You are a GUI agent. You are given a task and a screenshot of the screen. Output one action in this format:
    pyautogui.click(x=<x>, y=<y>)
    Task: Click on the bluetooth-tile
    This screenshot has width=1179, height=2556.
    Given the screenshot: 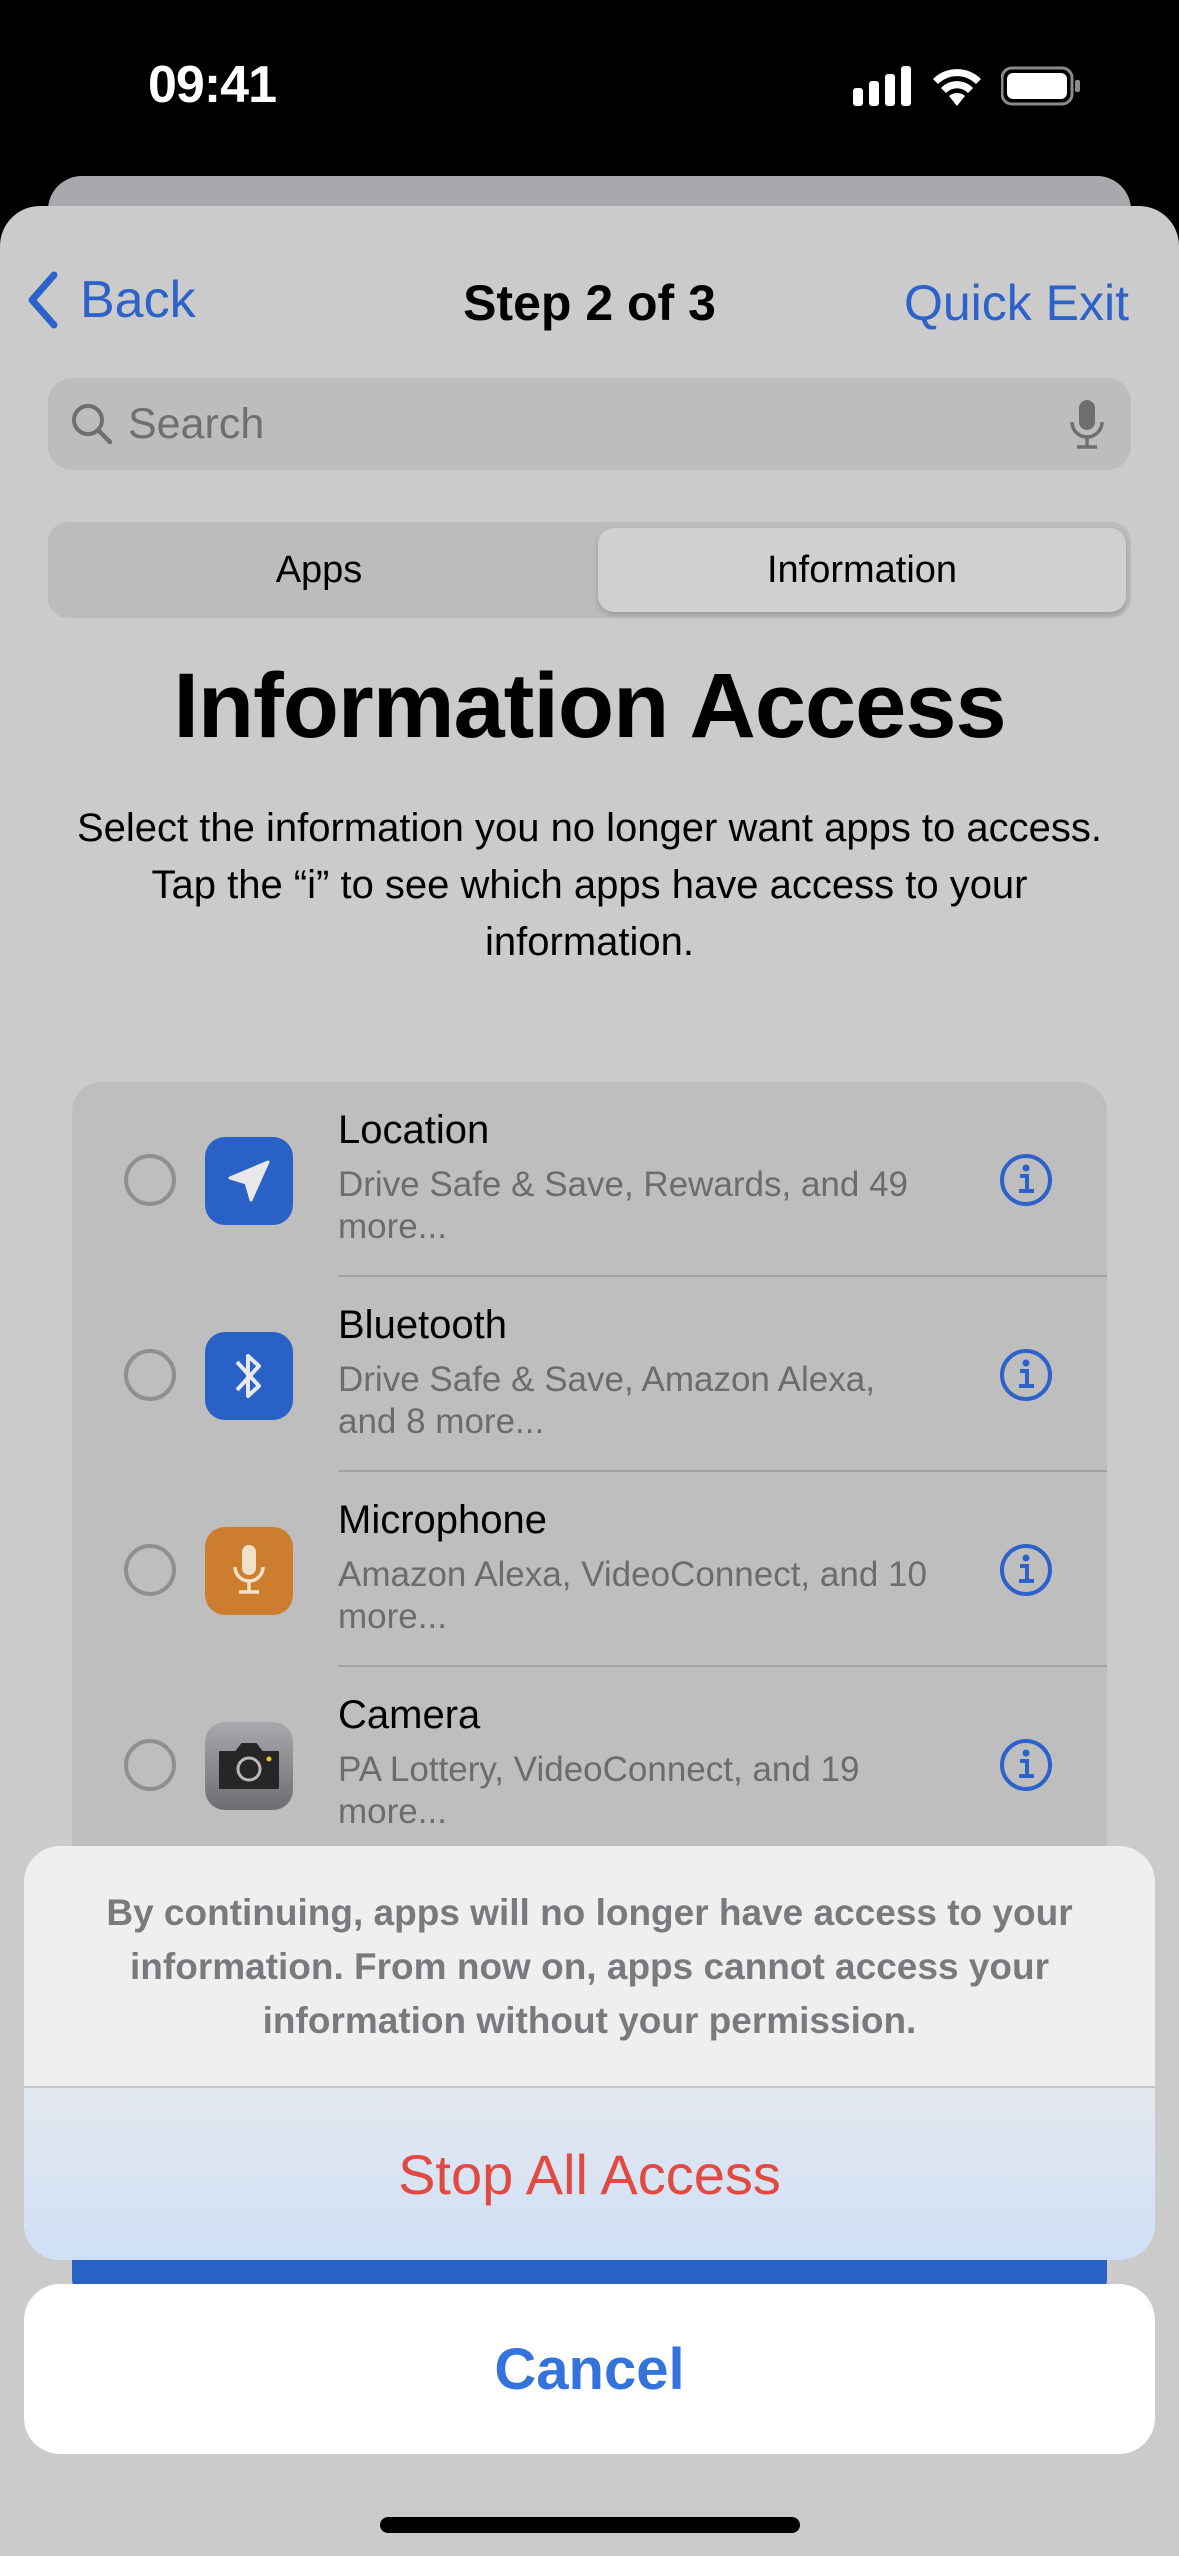 What is the action you would take?
    pyautogui.click(x=249, y=1376)
    